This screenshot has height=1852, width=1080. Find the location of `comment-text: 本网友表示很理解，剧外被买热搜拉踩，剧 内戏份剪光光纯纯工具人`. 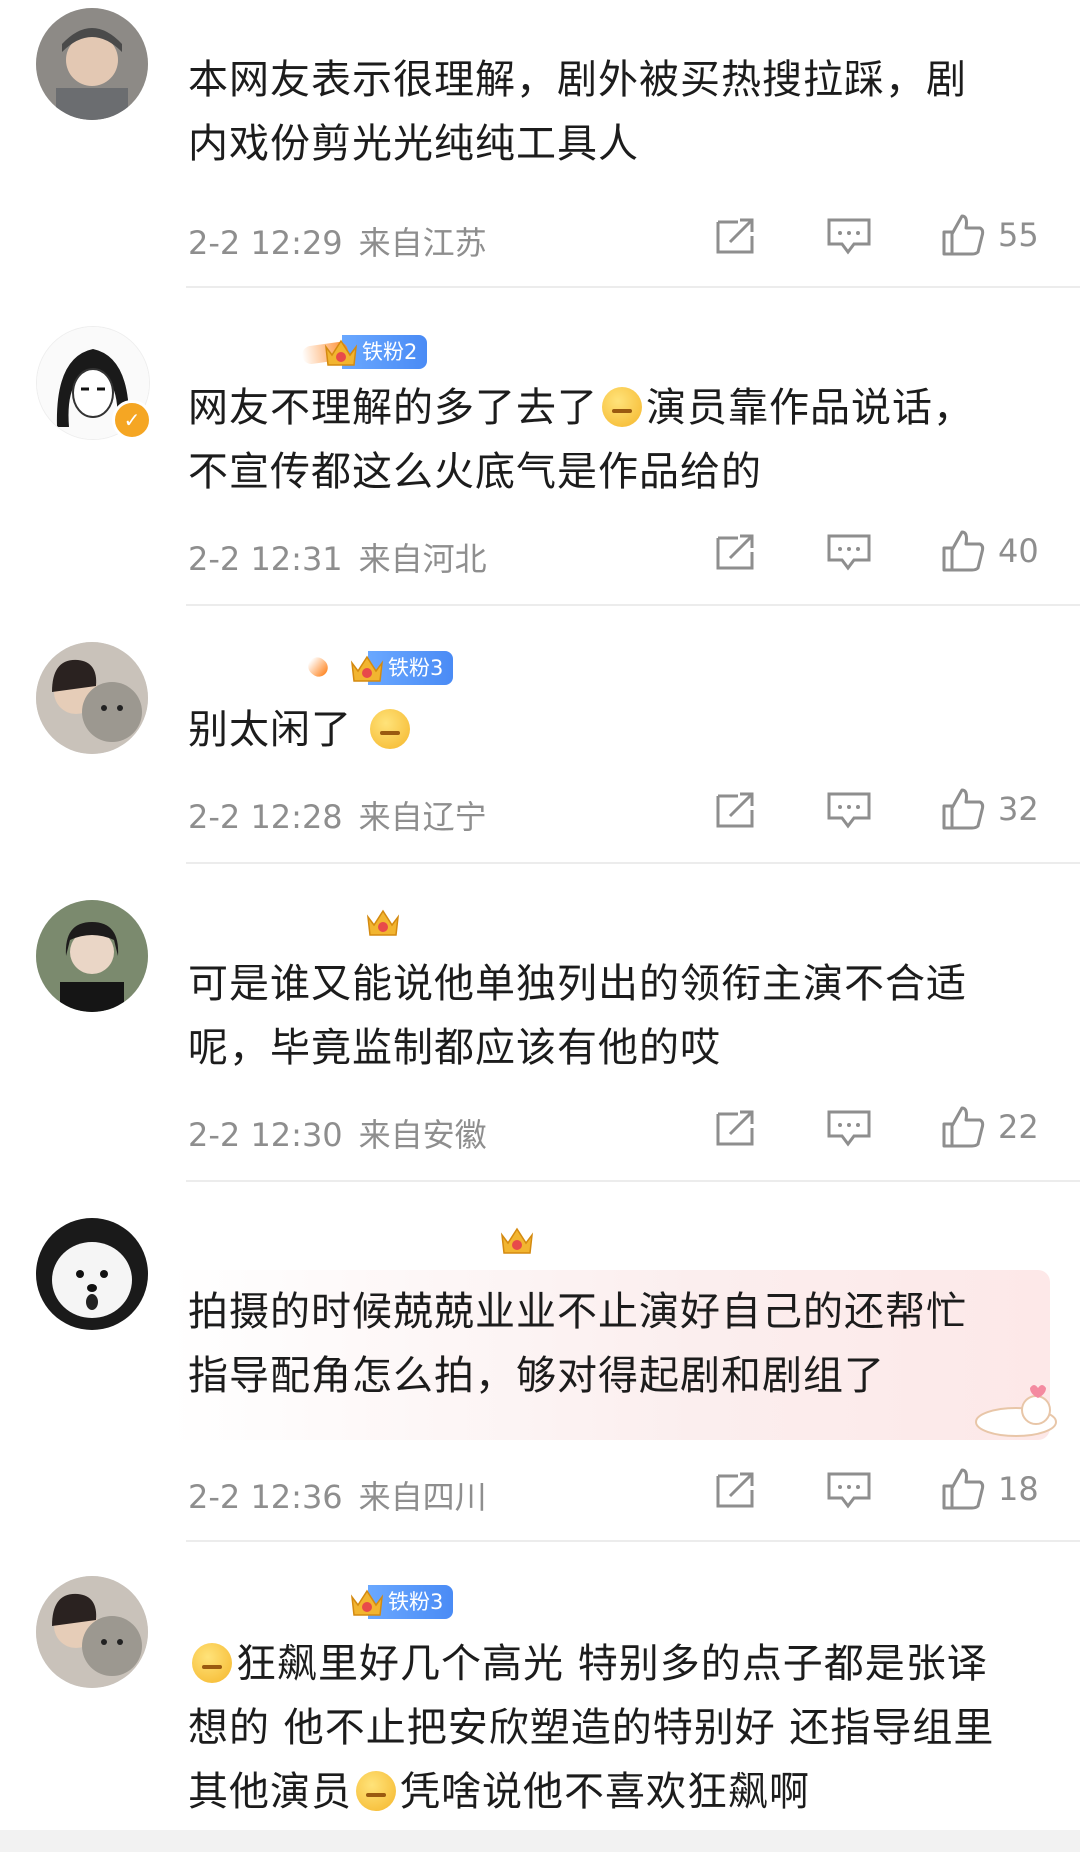

comment-text: 本网友表示很理解，剧外被买热搜拉踩，剧 内戏份剪光光纯纯工具人 is located at coordinates (608, 112).